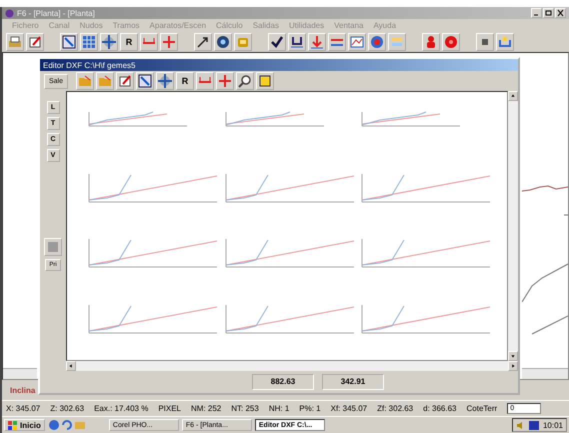 The image size is (569, 433). Describe the element at coordinates (349, 408) in the screenshot. I see `status-item: Xf: 345.07` at that location.